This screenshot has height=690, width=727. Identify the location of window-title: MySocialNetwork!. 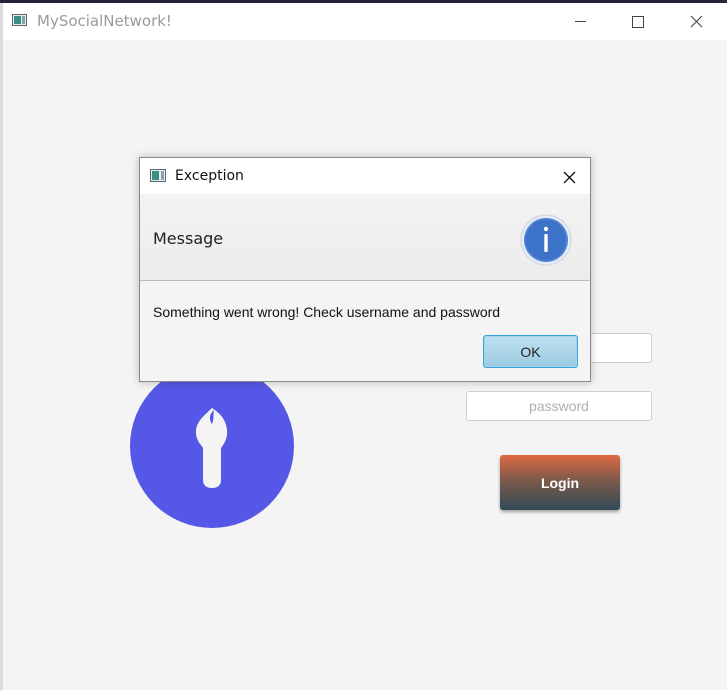
(104, 21).